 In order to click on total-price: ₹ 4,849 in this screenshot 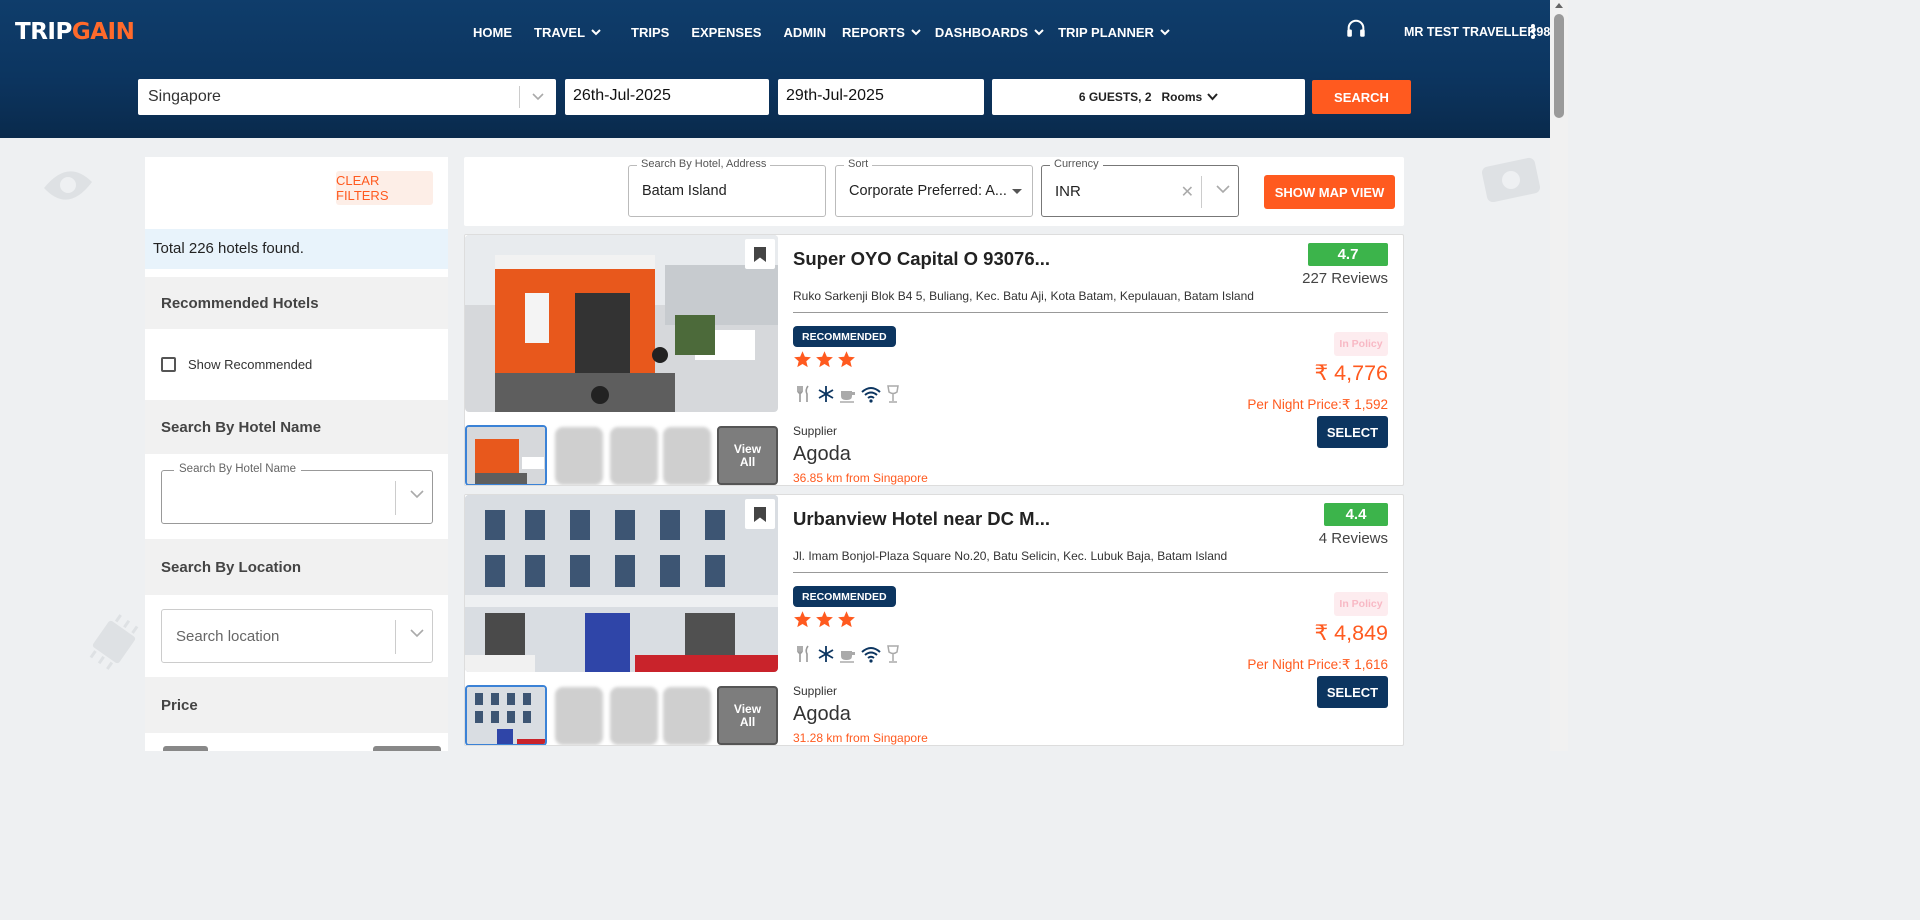, I will do `click(1351, 633)`.